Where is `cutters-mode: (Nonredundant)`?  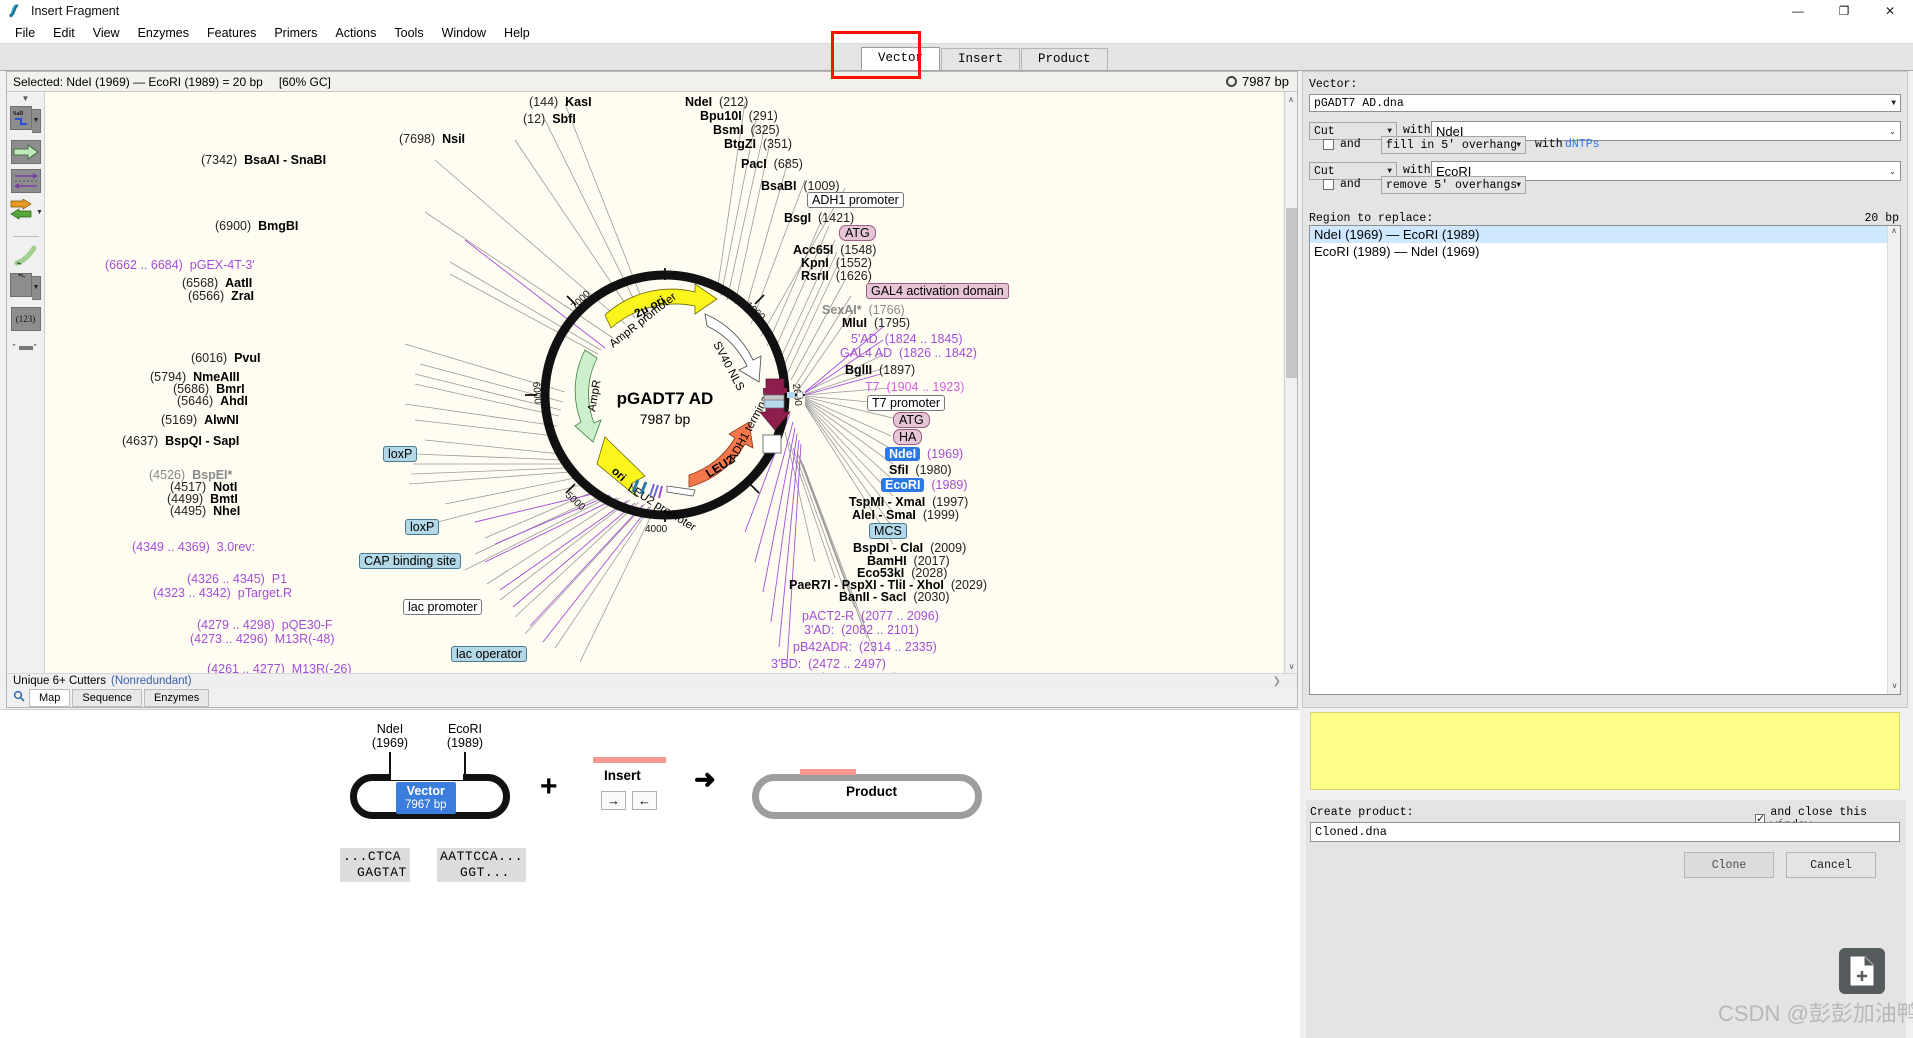 cutters-mode: (Nonredundant) is located at coordinates (151, 681).